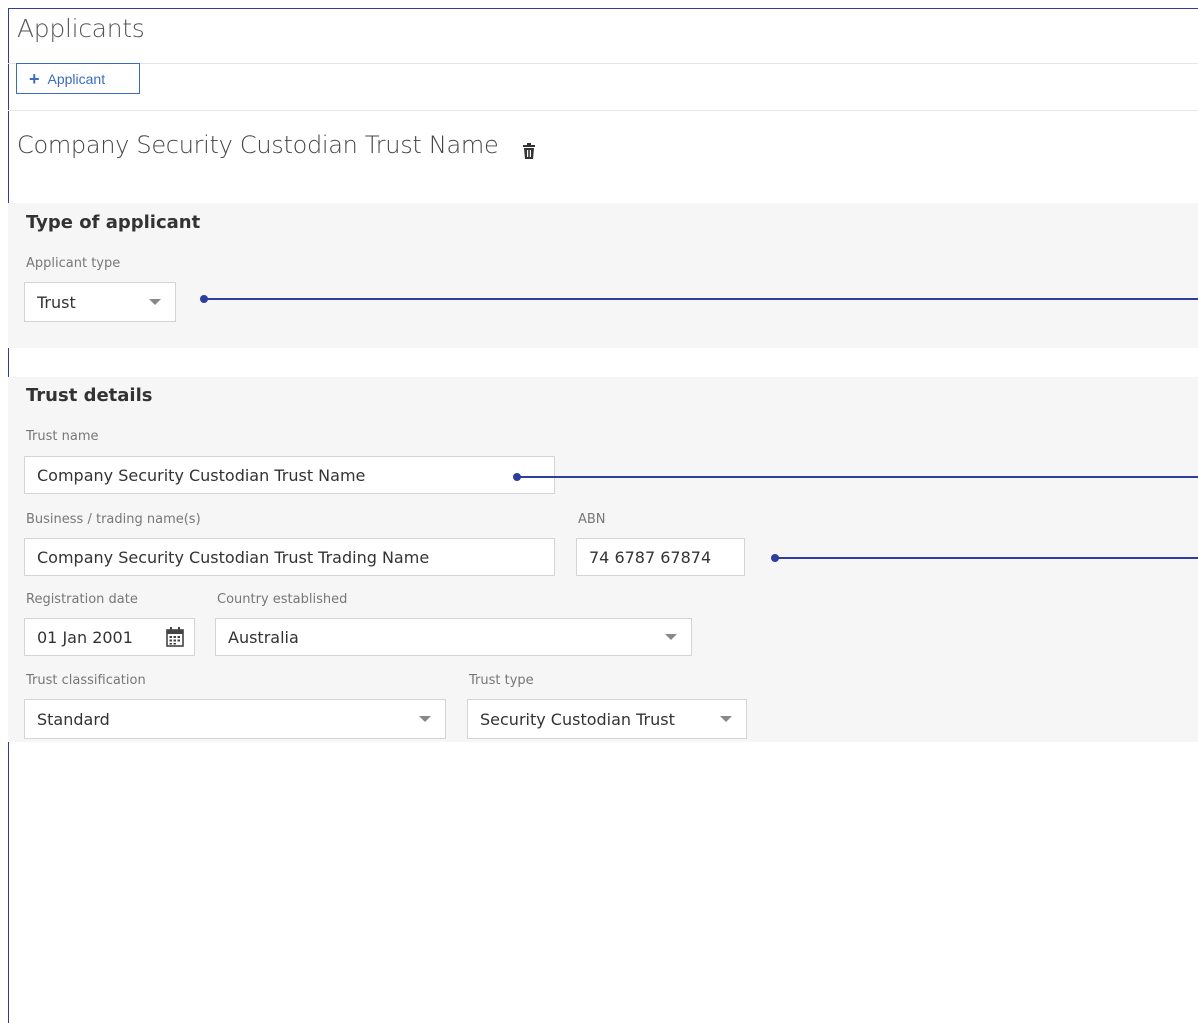 The width and height of the screenshot is (1198, 1023). I want to click on abn-value: 74 6787 67874, so click(650, 557).